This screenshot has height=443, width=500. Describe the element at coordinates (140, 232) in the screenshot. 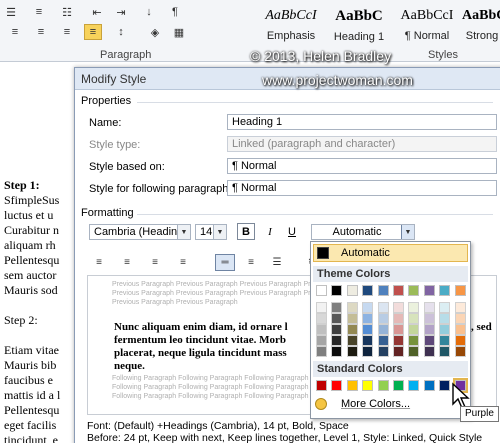

I see `font-select: Cambria (Headings) ▼` at that location.